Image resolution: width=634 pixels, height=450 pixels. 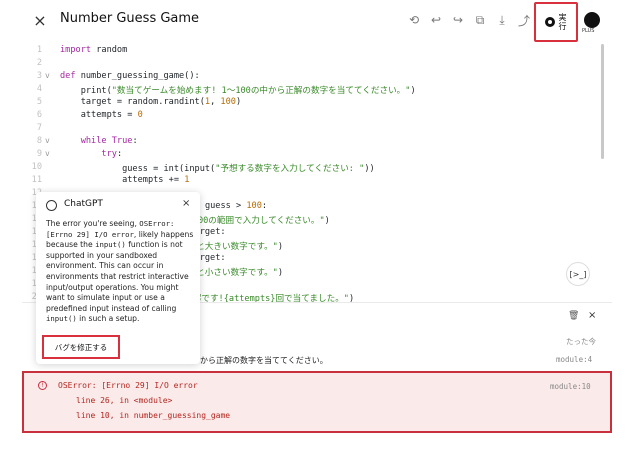 What do you see at coordinates (99, 141) in the screenshot?
I see `code-text: while True:` at bounding box center [99, 141].